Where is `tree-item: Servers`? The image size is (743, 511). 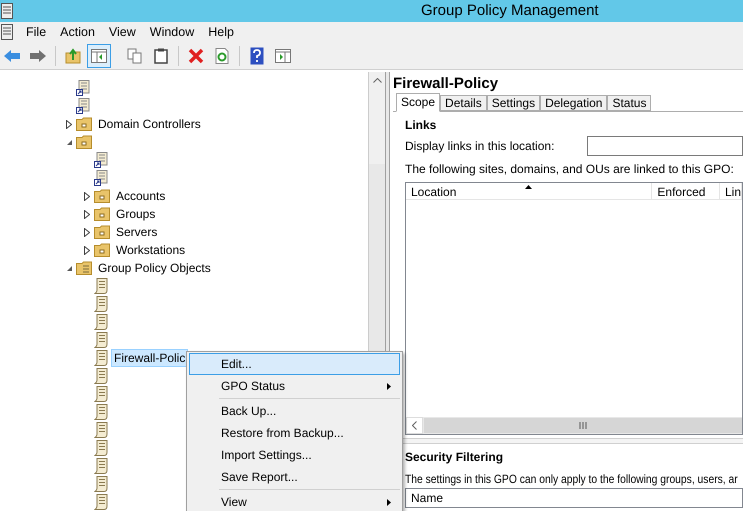
tree-item: Servers is located at coordinates (136, 232).